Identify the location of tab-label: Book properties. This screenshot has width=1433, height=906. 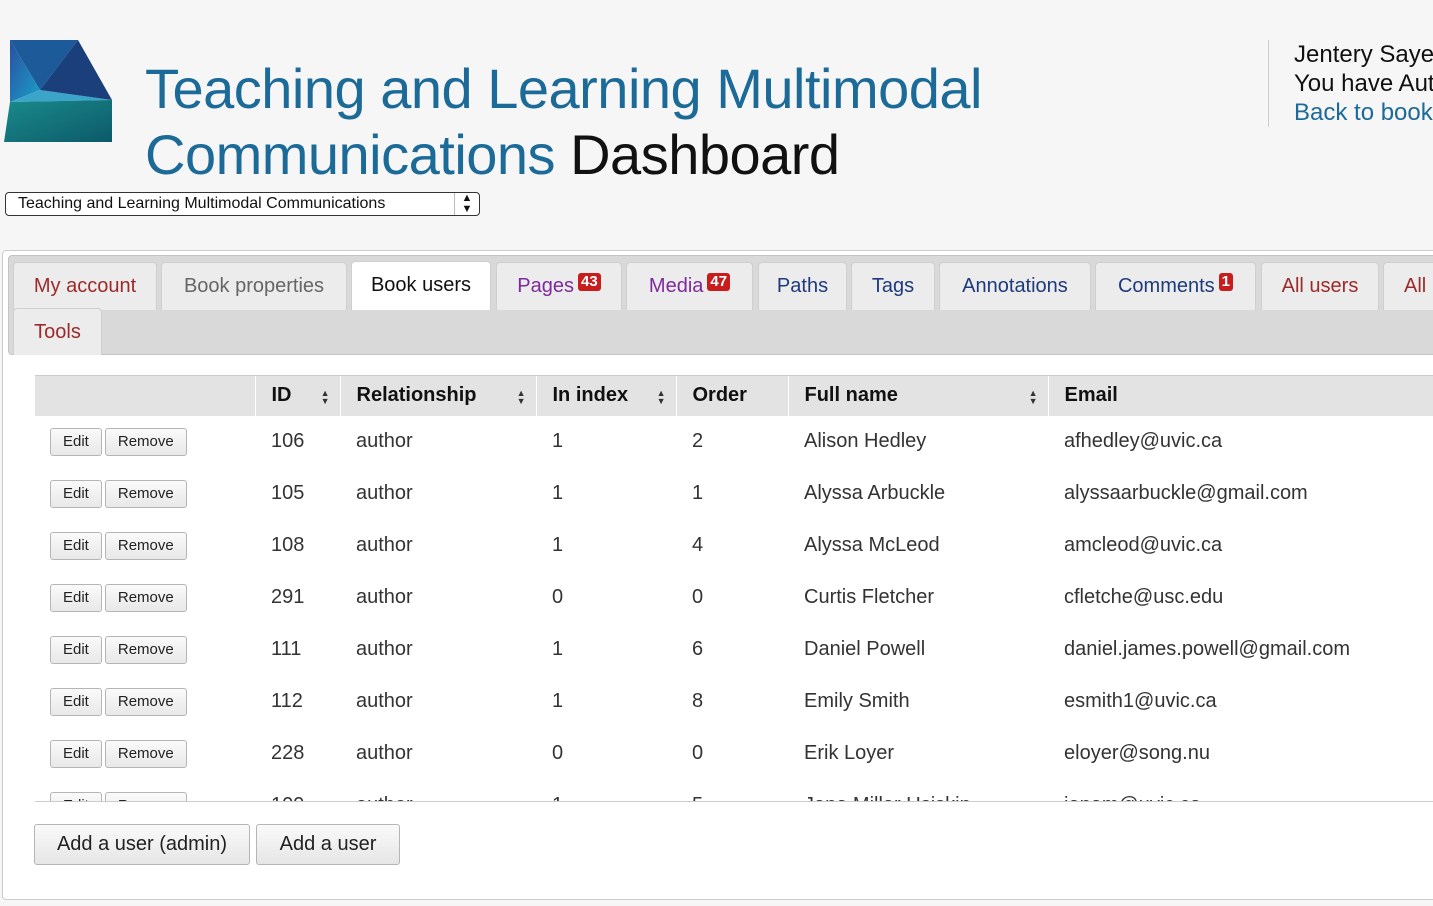
(254, 286).